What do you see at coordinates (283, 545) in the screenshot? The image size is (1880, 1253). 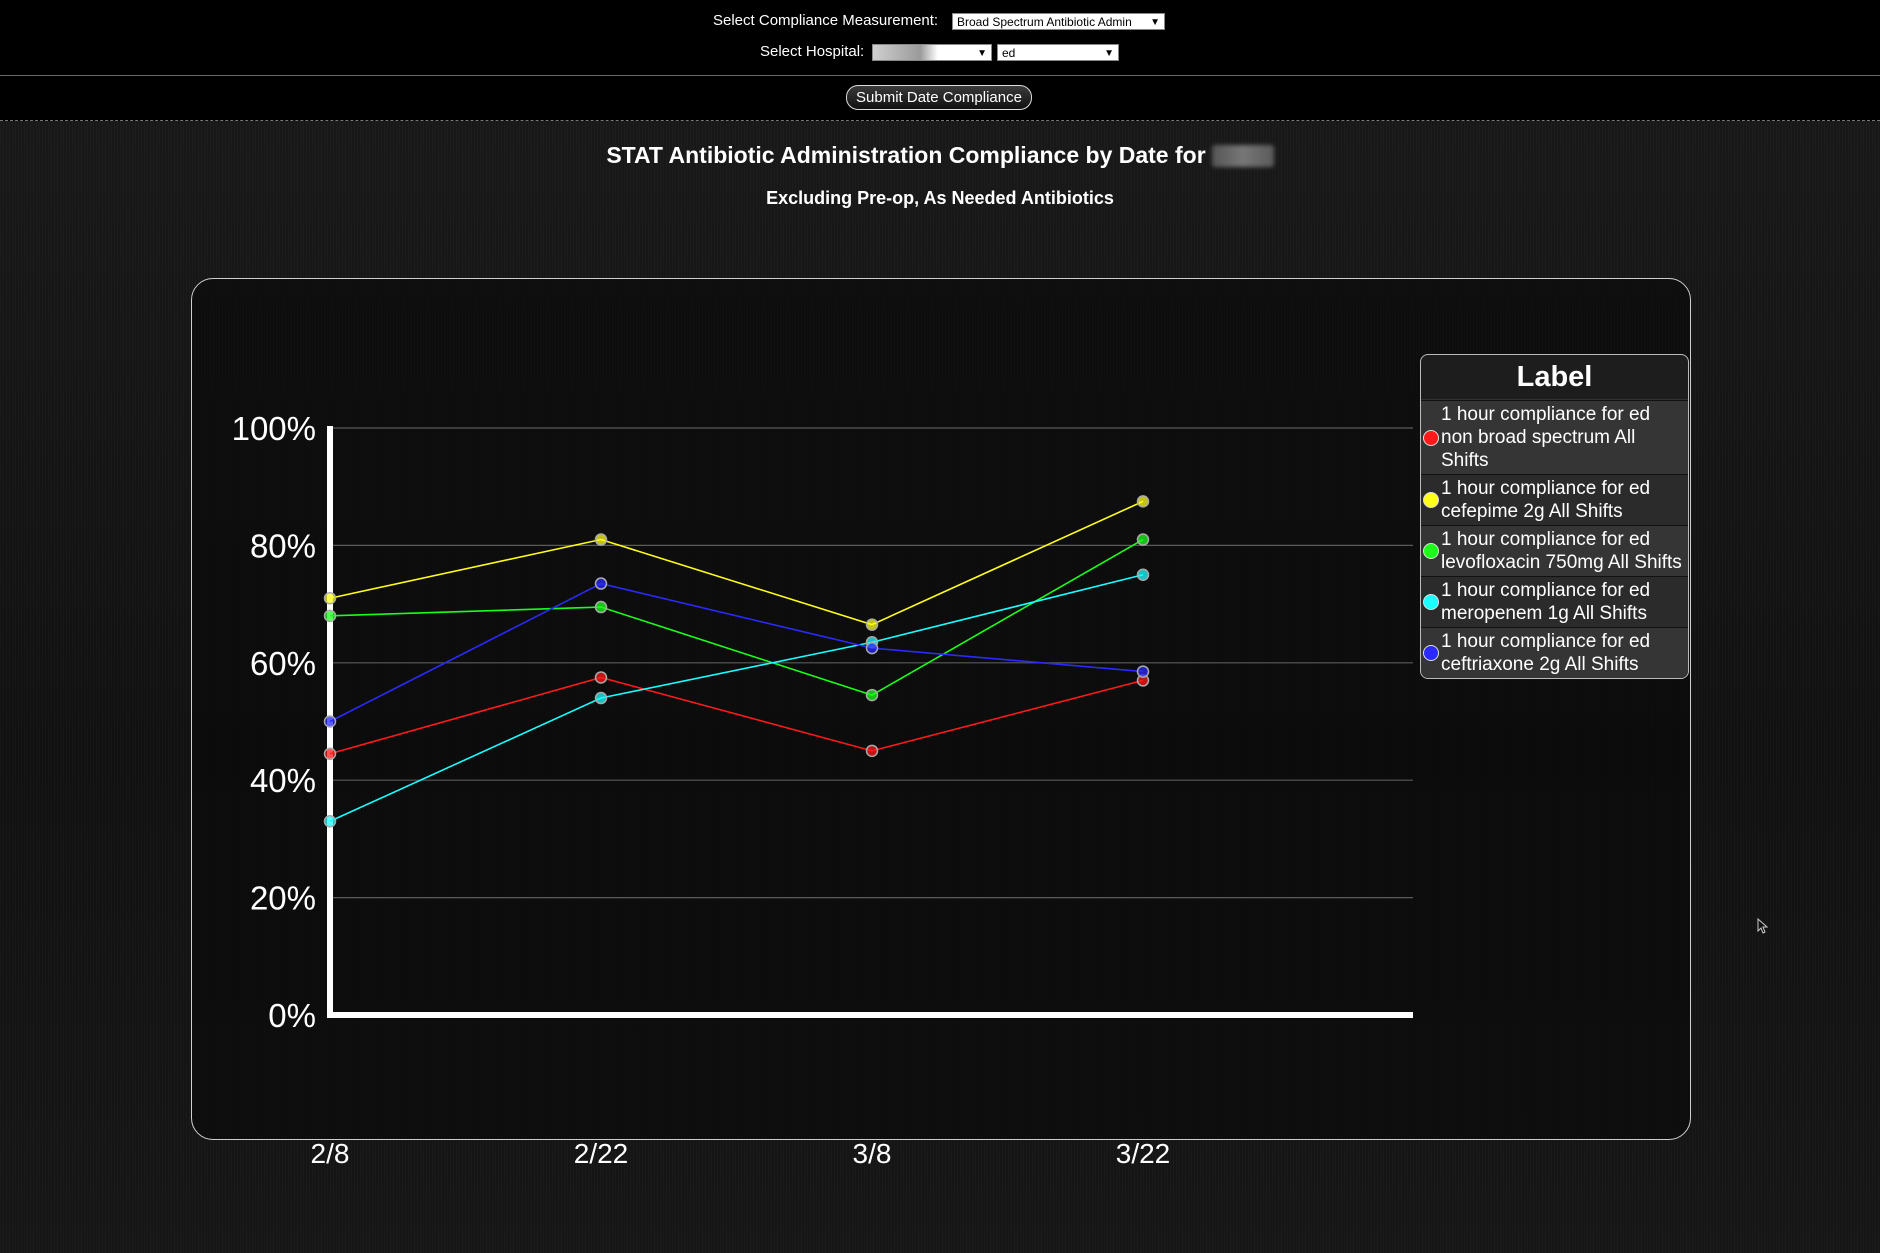 I see `y-tick-label: 80%` at bounding box center [283, 545].